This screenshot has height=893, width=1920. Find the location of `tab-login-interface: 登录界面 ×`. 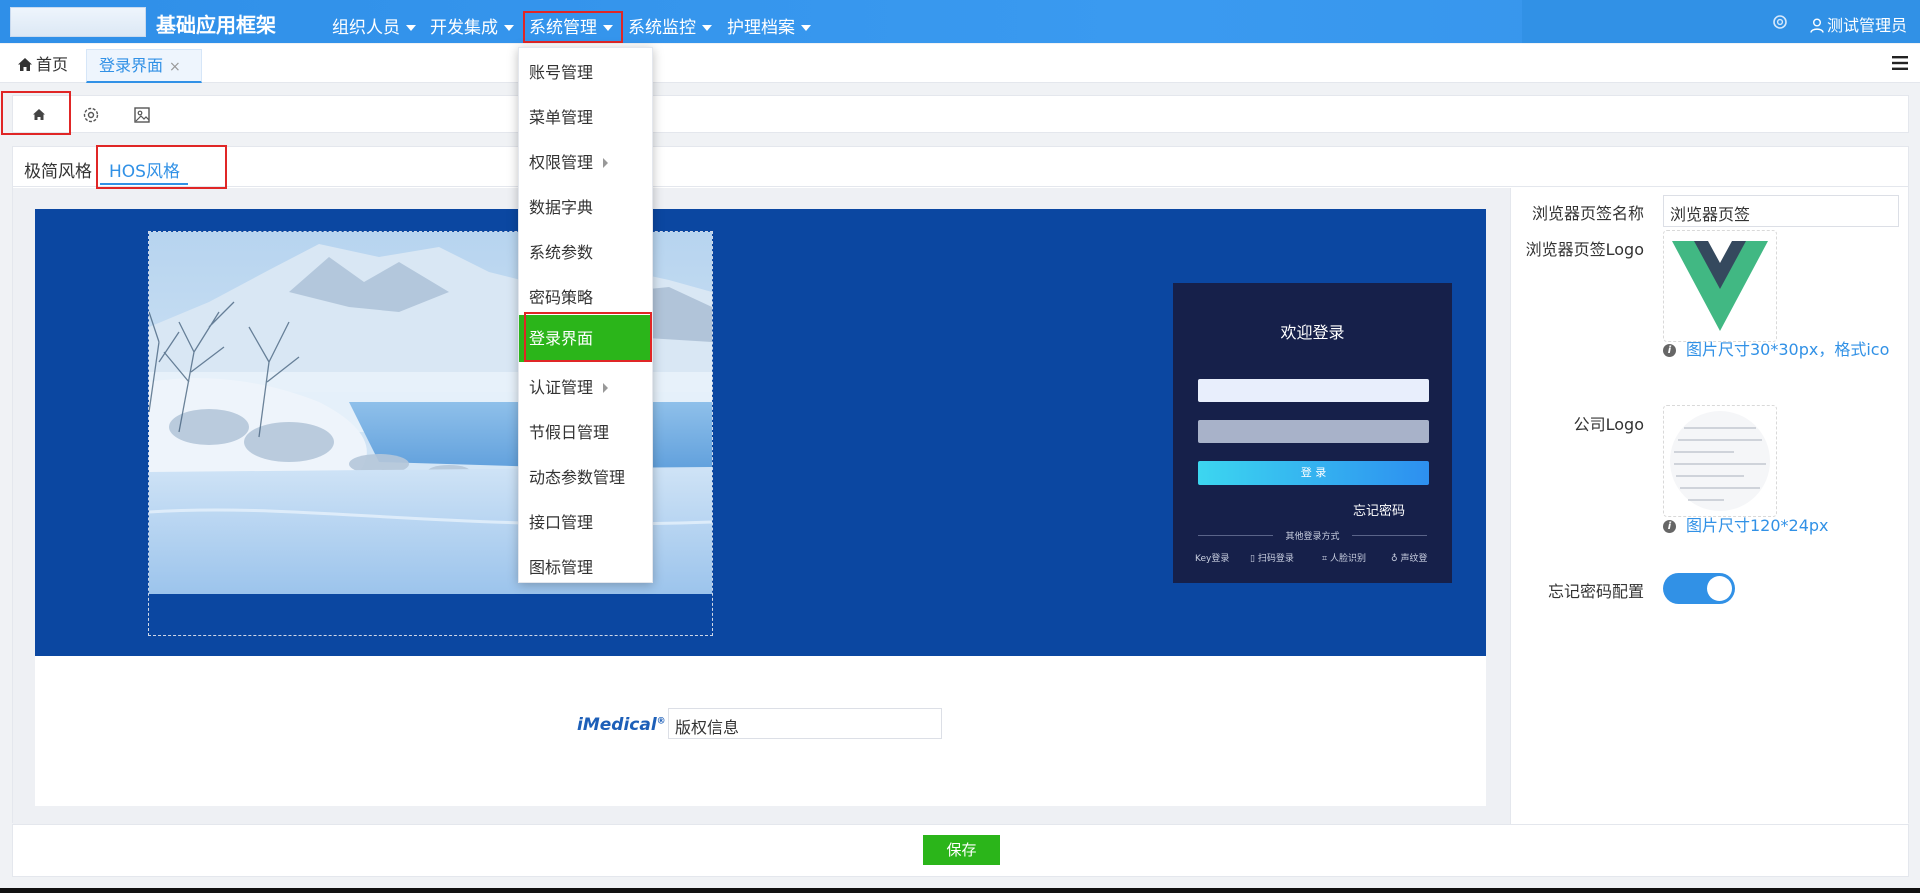

tab-login-interface: 登录界面 × is located at coordinates (144, 66).